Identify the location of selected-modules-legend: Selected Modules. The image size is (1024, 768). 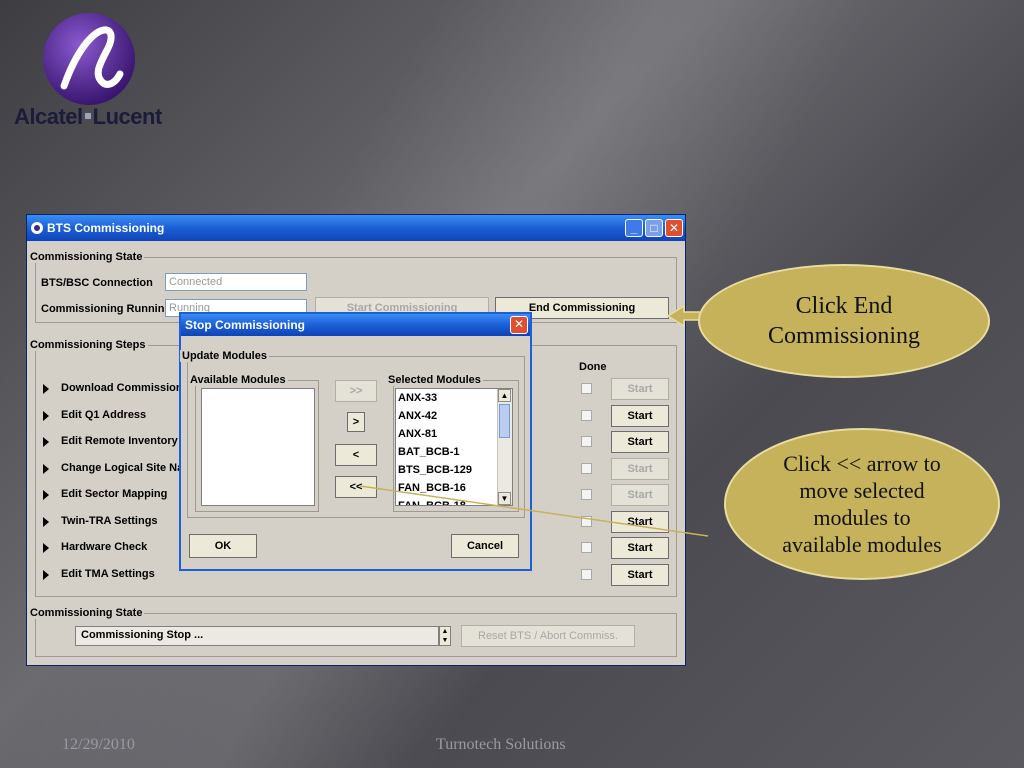
(434, 380).